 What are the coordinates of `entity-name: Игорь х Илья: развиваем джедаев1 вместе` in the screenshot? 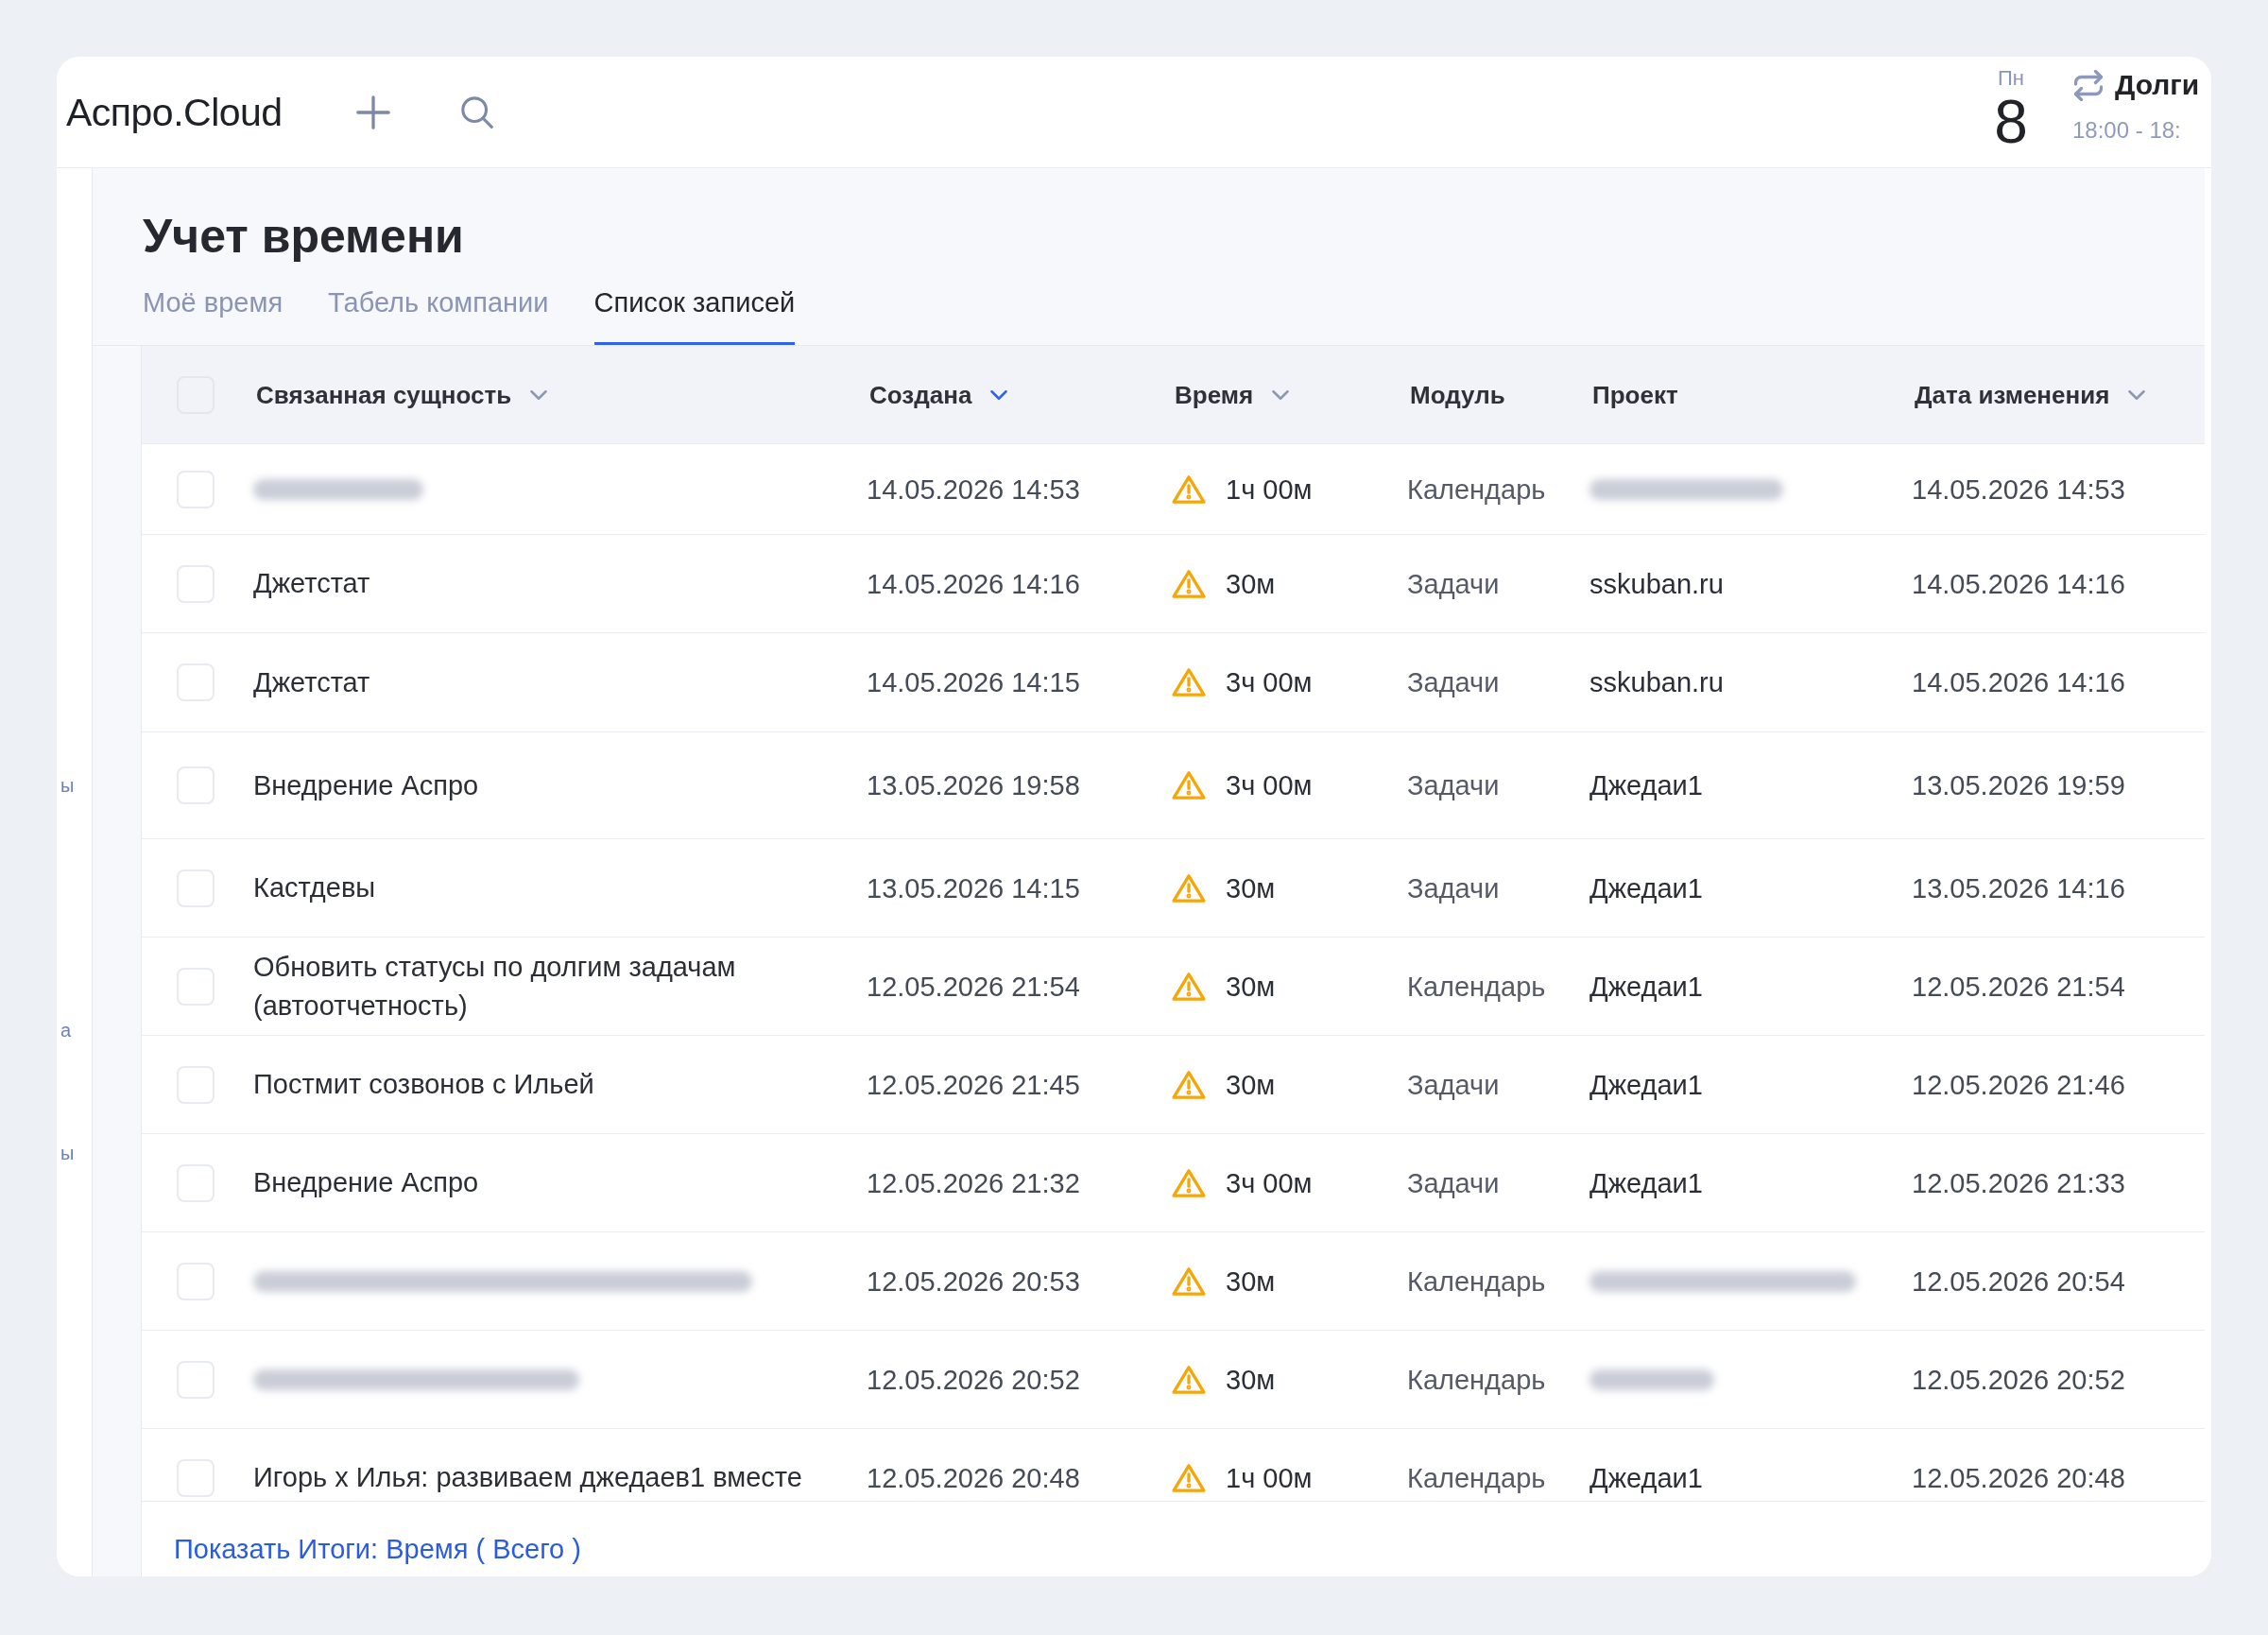 It's located at (527, 1477).